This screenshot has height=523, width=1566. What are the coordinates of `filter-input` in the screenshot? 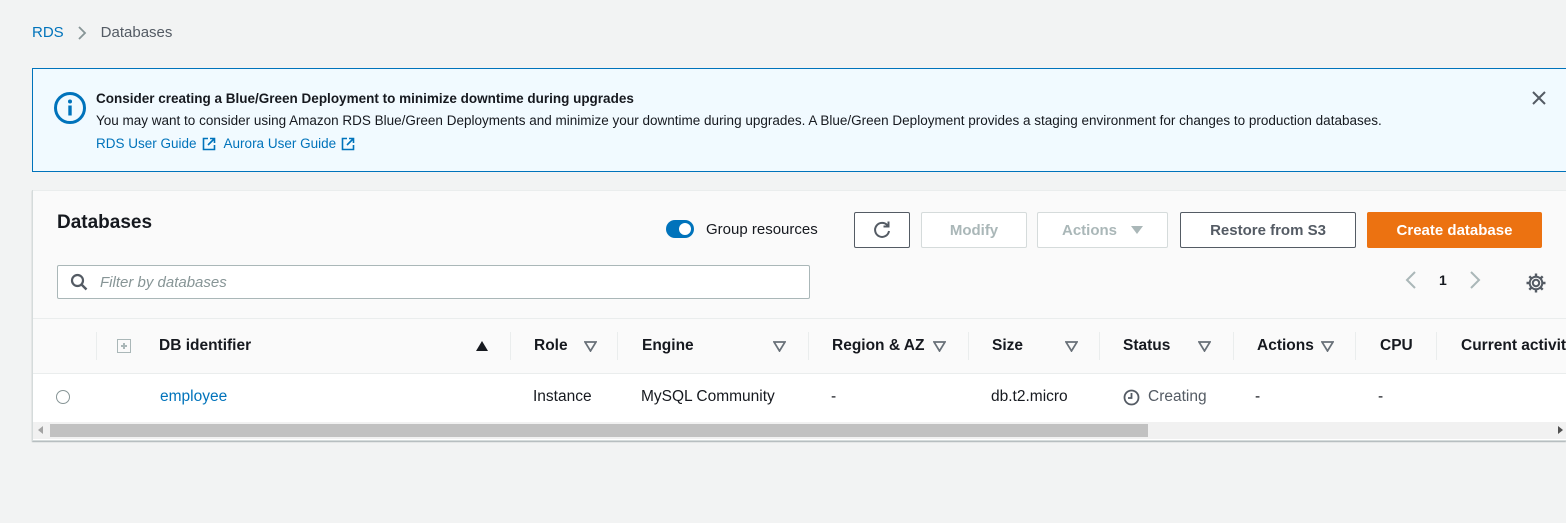 It's located at (440, 282).